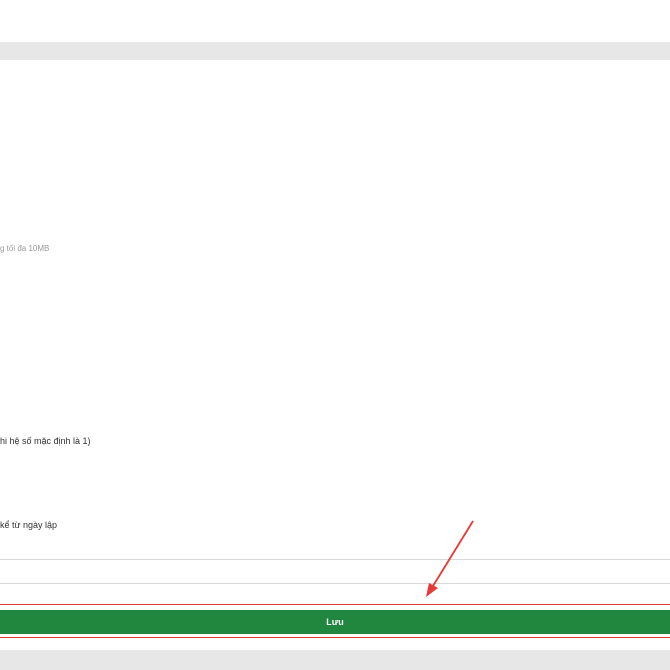  I want to click on top-area, so click(335, 21).